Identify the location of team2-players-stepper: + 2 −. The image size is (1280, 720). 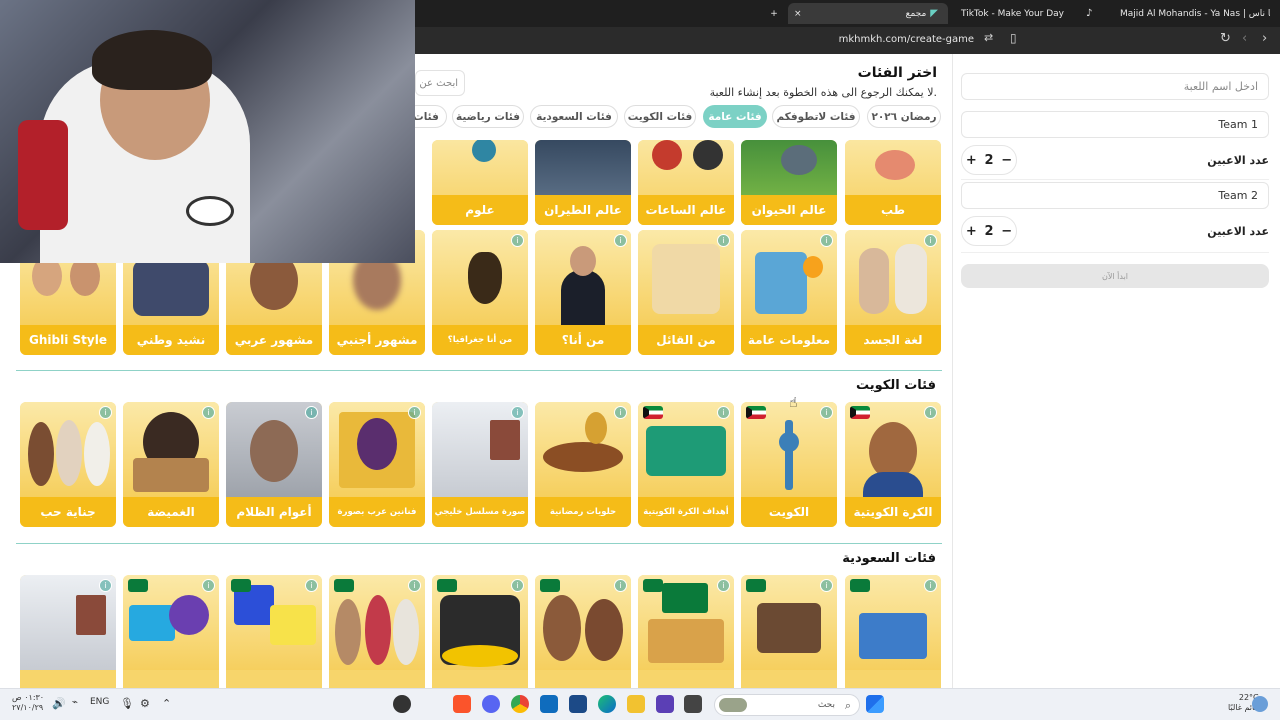
(989, 231).